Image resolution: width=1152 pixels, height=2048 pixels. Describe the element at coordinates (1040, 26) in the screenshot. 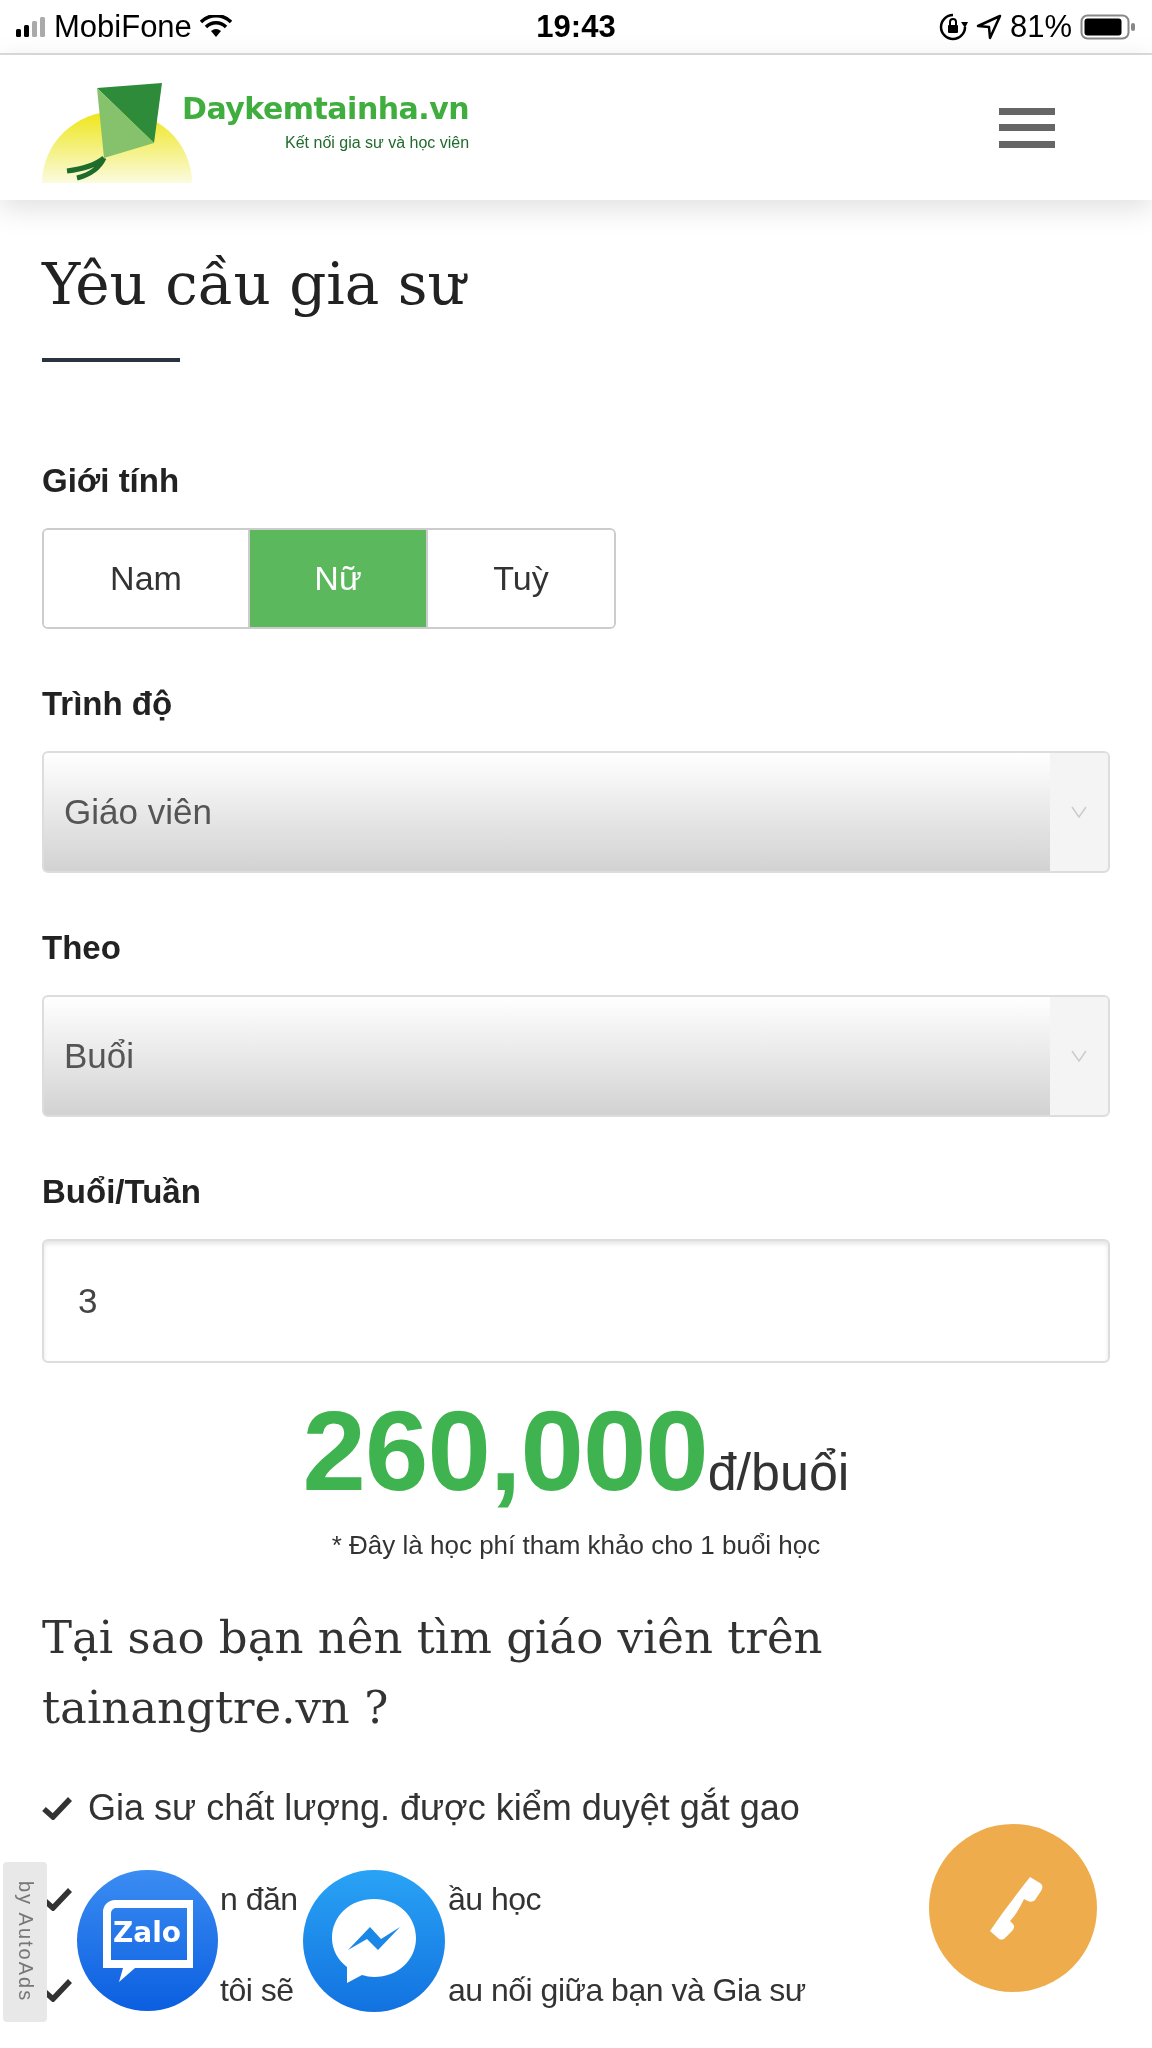

I see `battery-percentage: 81%` at that location.